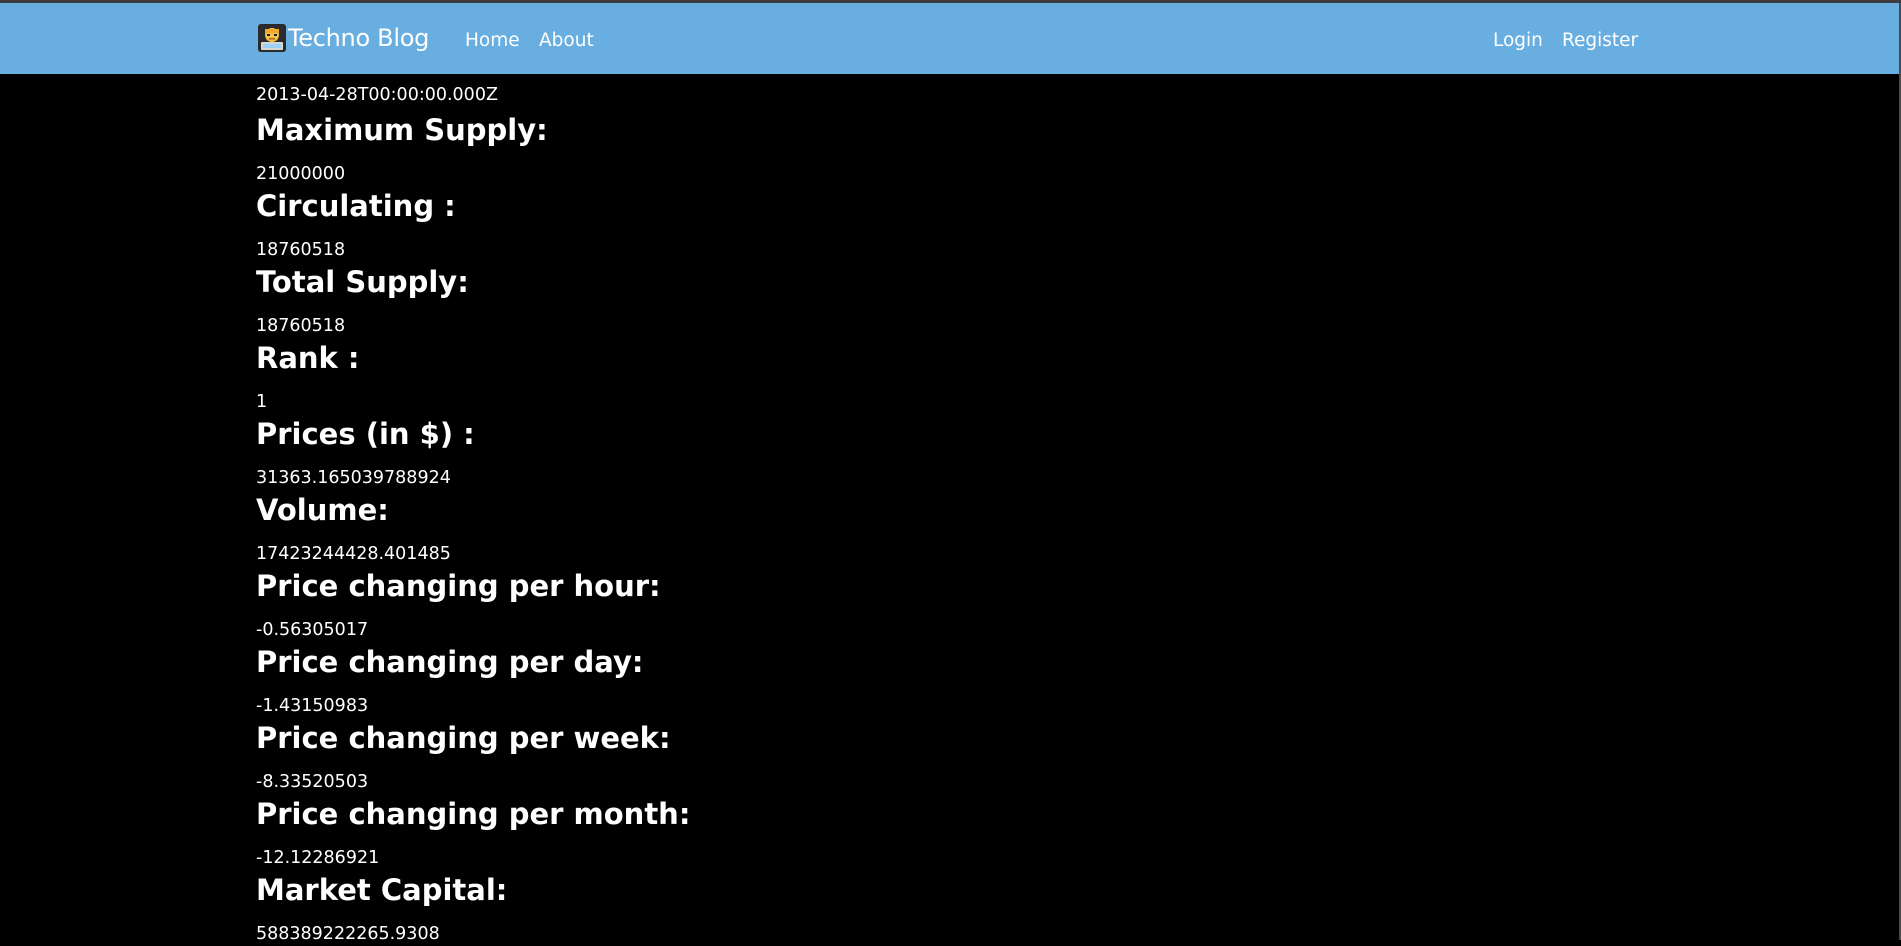 The height and width of the screenshot is (946, 1901). I want to click on field-value: 21000000, so click(301, 174).